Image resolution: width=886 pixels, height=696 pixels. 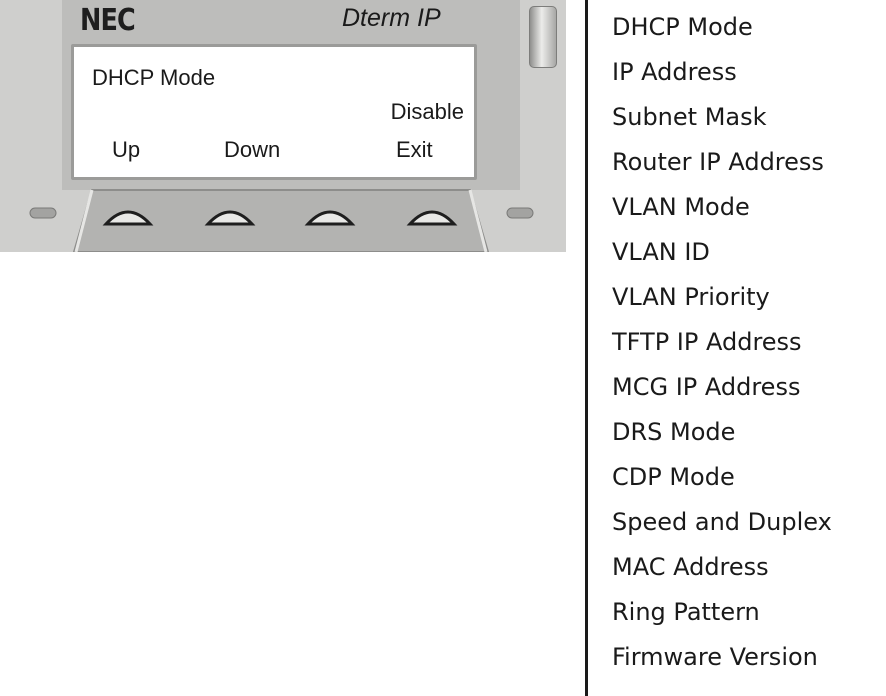 What do you see at coordinates (722, 127) in the screenshot?
I see `menu-item-subnet-mask: Subnet Mask` at bounding box center [722, 127].